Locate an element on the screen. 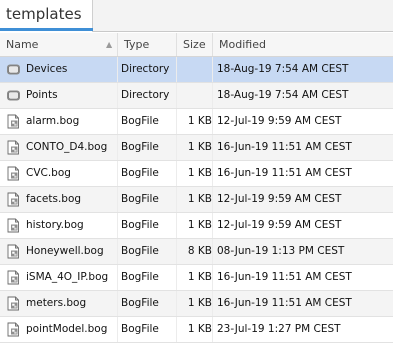 The image size is (393, 359). active-tab-indicator is located at coordinates (46, 29).